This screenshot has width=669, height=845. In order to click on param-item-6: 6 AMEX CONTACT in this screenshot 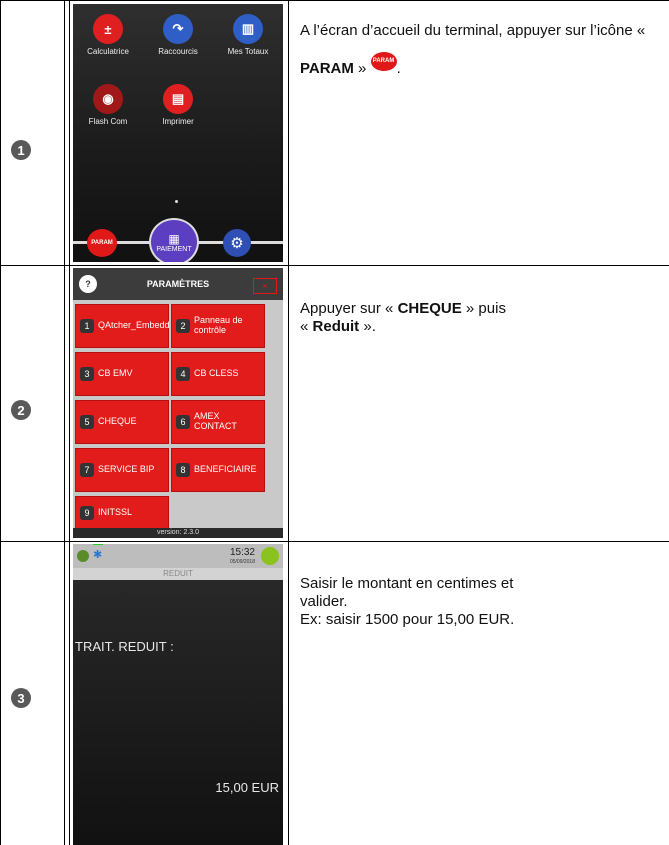, I will do `click(218, 422)`.